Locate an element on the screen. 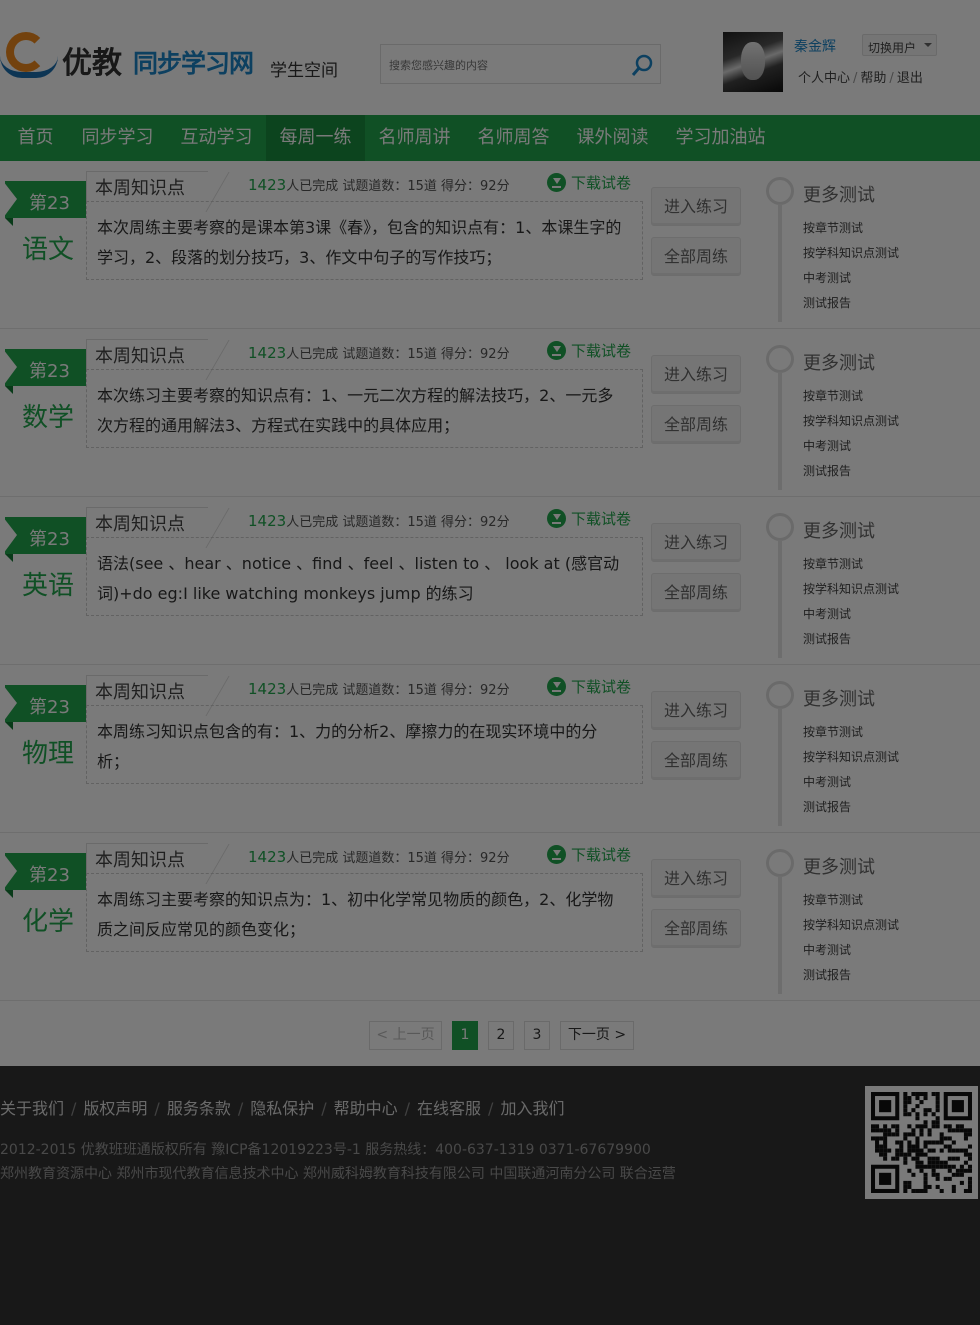 This screenshot has width=980, height=1325. nav-item-weekly-practice: 每周一练 is located at coordinates (315, 138).